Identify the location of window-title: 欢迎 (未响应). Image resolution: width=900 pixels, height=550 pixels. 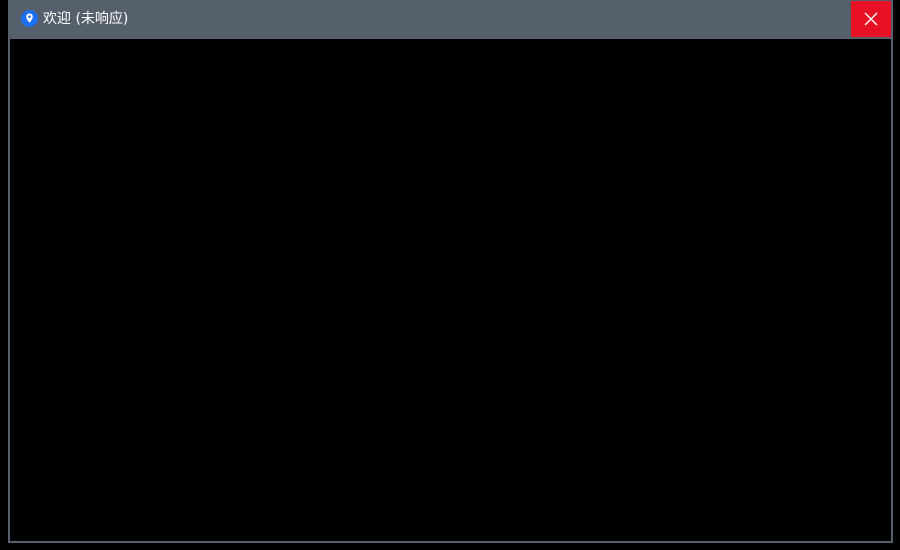
(86, 19).